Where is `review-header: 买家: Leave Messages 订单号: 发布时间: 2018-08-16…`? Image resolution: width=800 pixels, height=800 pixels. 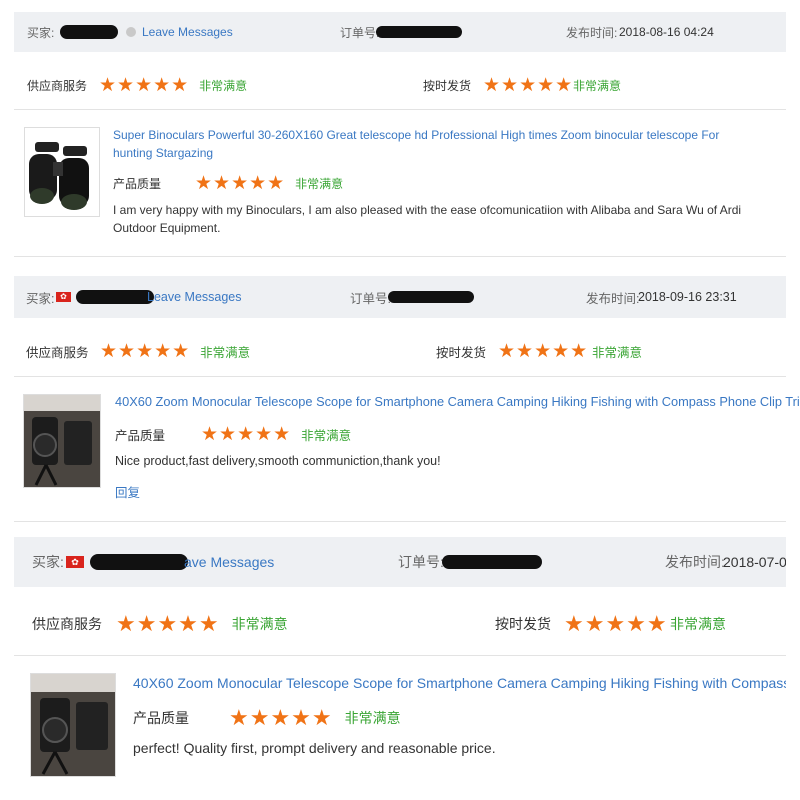
review-header: 买家: Leave Messages 订单号: 发布时间: 2018-08-16… is located at coordinates (400, 32).